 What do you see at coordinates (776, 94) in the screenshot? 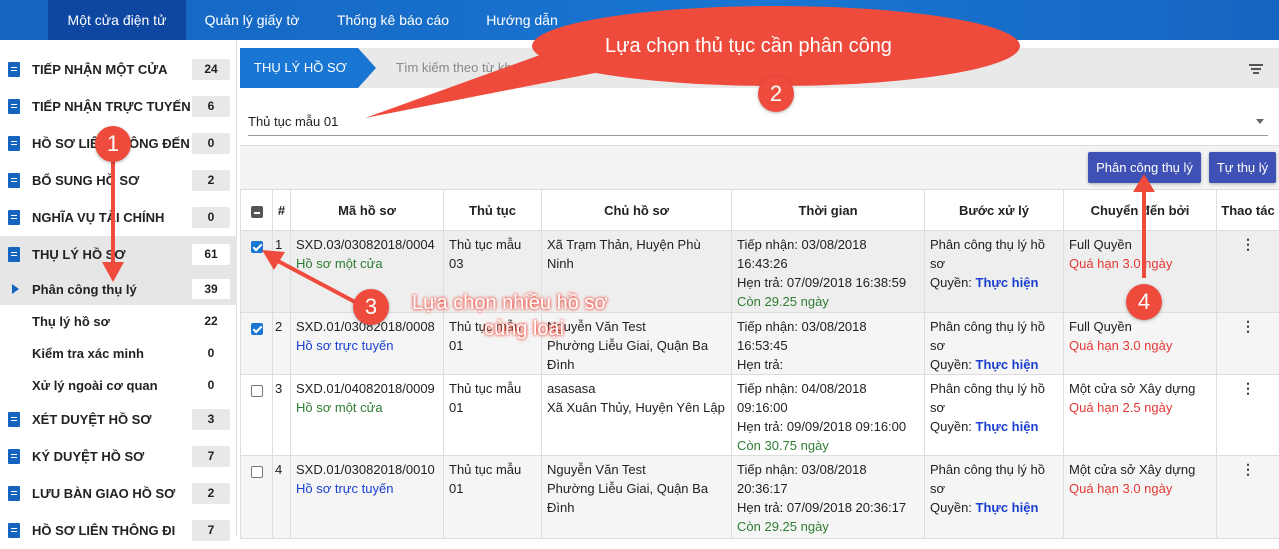
I see `step-badge-2: 2` at bounding box center [776, 94].